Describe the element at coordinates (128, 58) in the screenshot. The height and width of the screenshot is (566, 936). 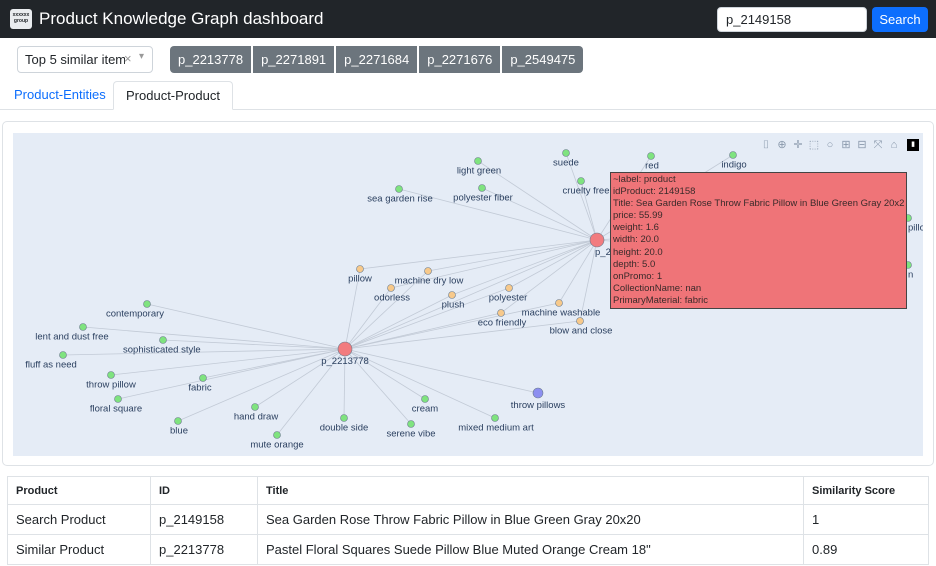
I see `clear-icon: ×` at that location.